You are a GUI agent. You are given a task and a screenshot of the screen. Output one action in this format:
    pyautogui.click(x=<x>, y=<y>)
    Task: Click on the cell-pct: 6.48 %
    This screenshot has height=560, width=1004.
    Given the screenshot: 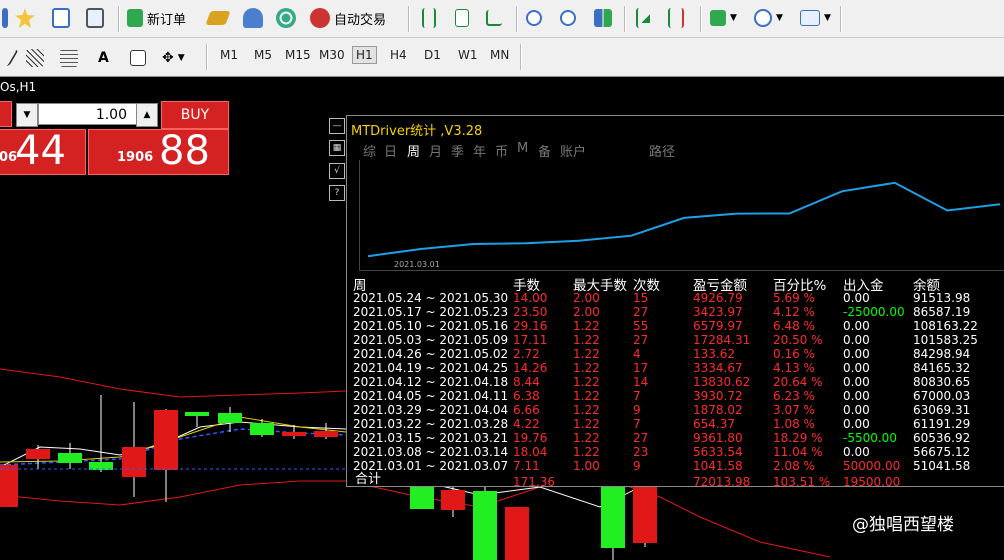 What is the action you would take?
    pyautogui.click(x=794, y=326)
    